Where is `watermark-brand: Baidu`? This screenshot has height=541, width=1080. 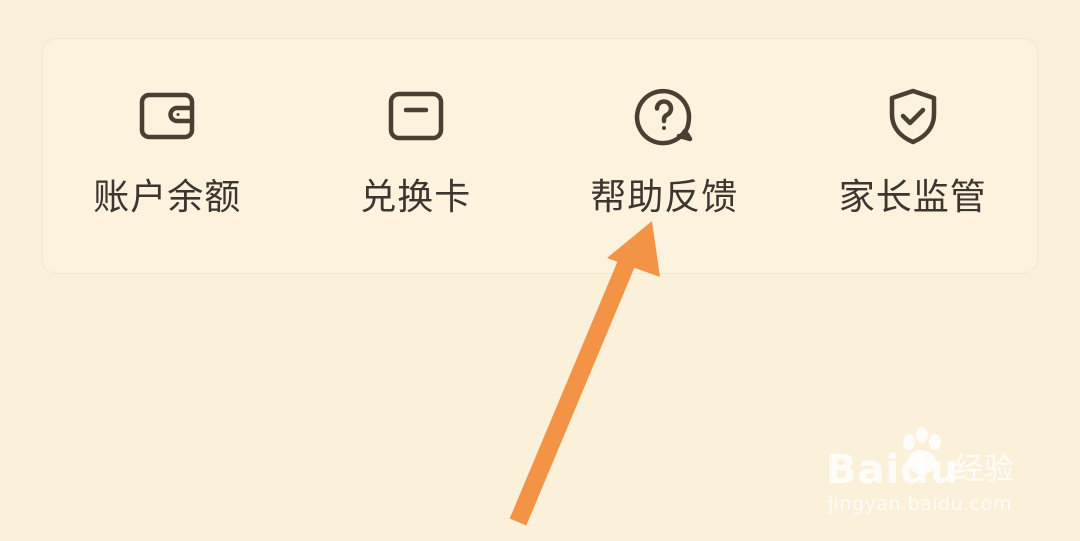 watermark-brand: Baidu is located at coordinates (893, 470).